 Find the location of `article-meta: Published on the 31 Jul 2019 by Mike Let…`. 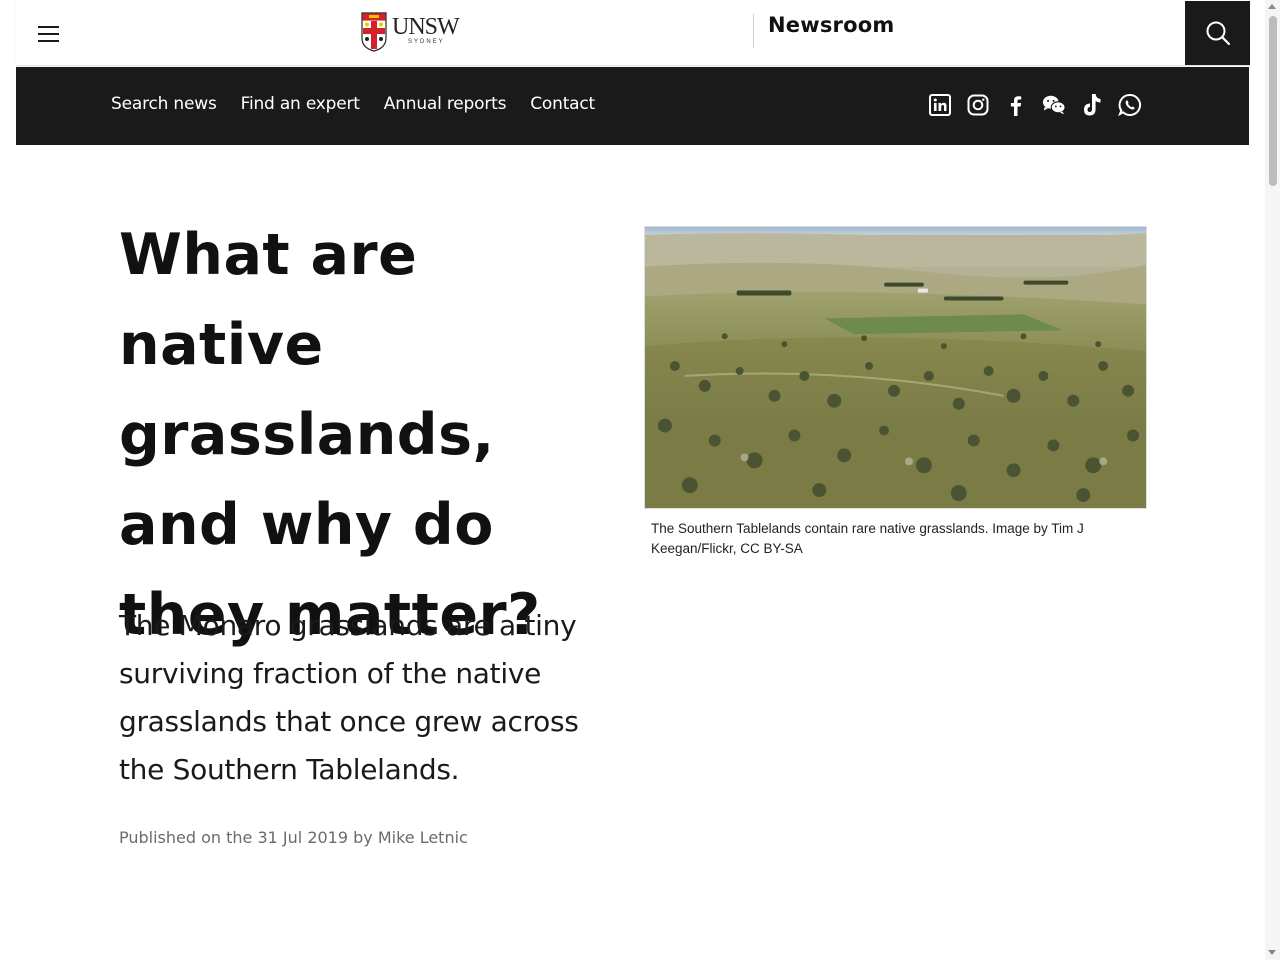

article-meta: Published on the 31 Jul 2019 by Mike Let… is located at coordinates (293, 837).